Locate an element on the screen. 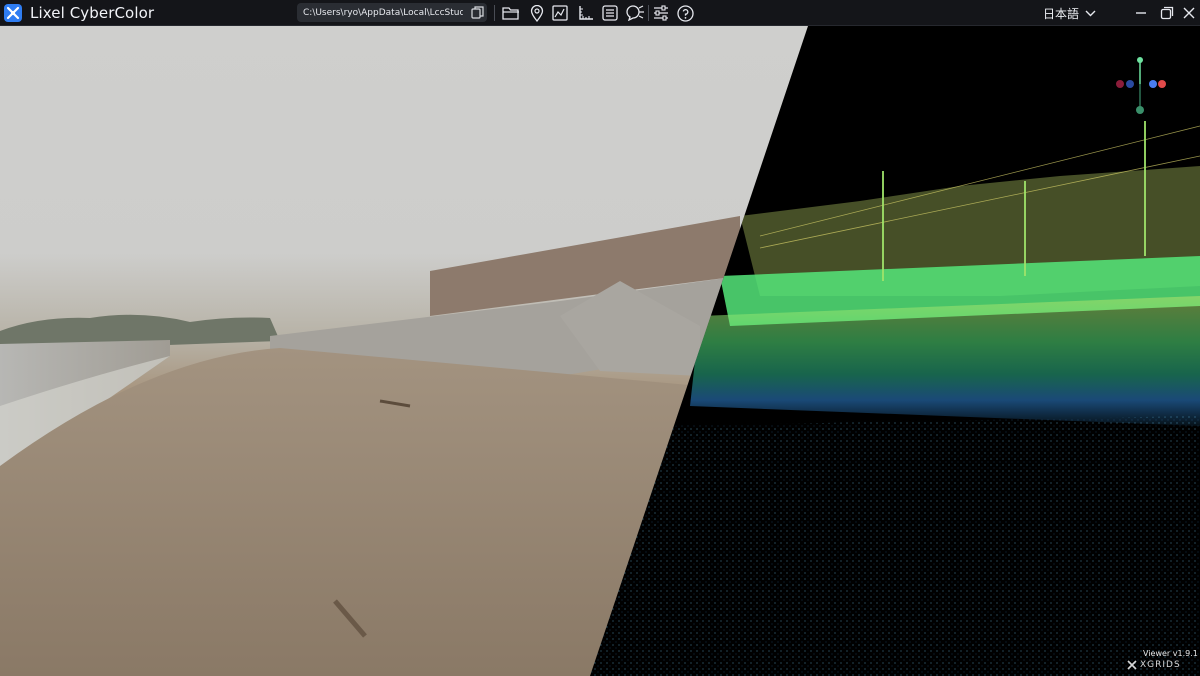 Image resolution: width=1200 pixels, height=676 pixels. language-label: 日本語 is located at coordinates (1061, 14).